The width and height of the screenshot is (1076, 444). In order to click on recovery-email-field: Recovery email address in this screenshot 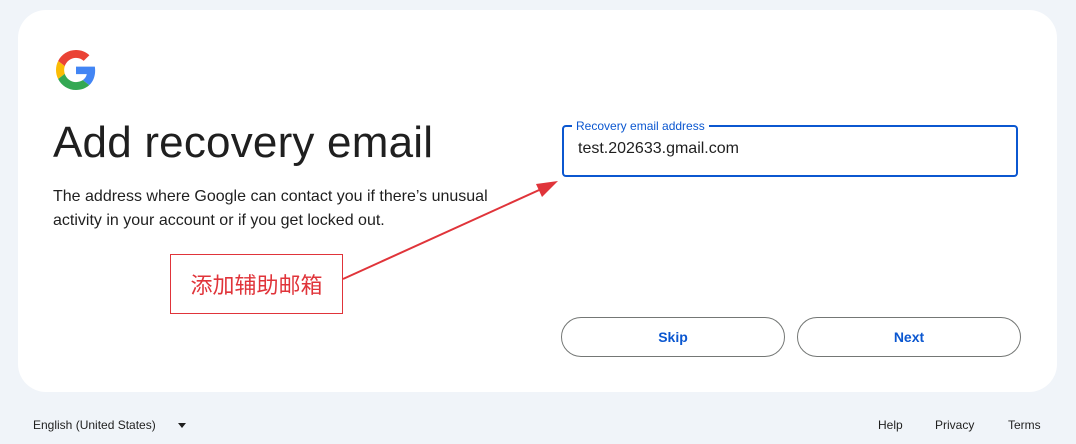, I will do `click(790, 147)`.